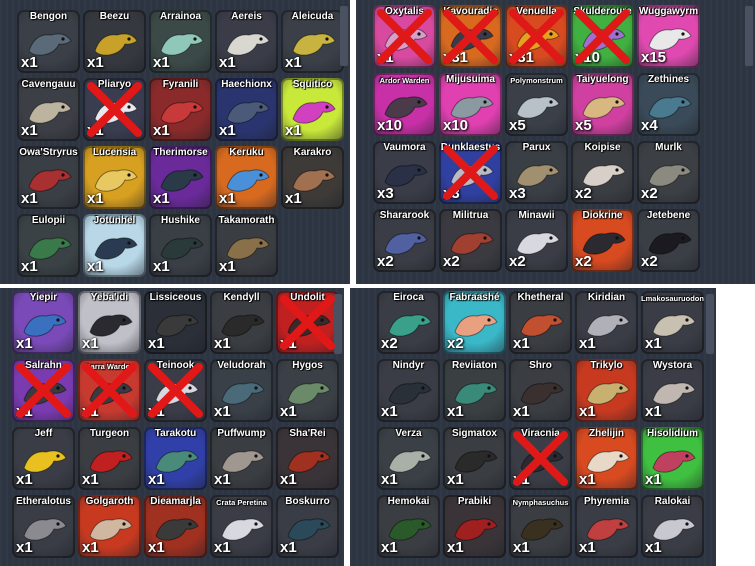 Image resolution: width=755 pixels, height=566 pixels. I want to click on creature-name: Haechionx, so click(246, 84).